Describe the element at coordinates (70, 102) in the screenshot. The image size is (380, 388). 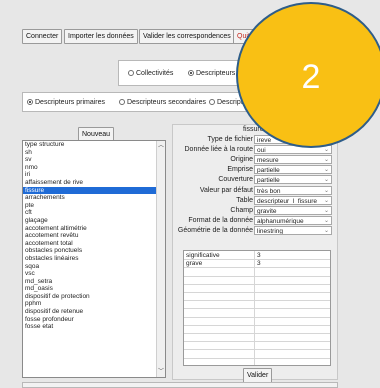
I see `radio-label: Descripteurs primaires` at that location.